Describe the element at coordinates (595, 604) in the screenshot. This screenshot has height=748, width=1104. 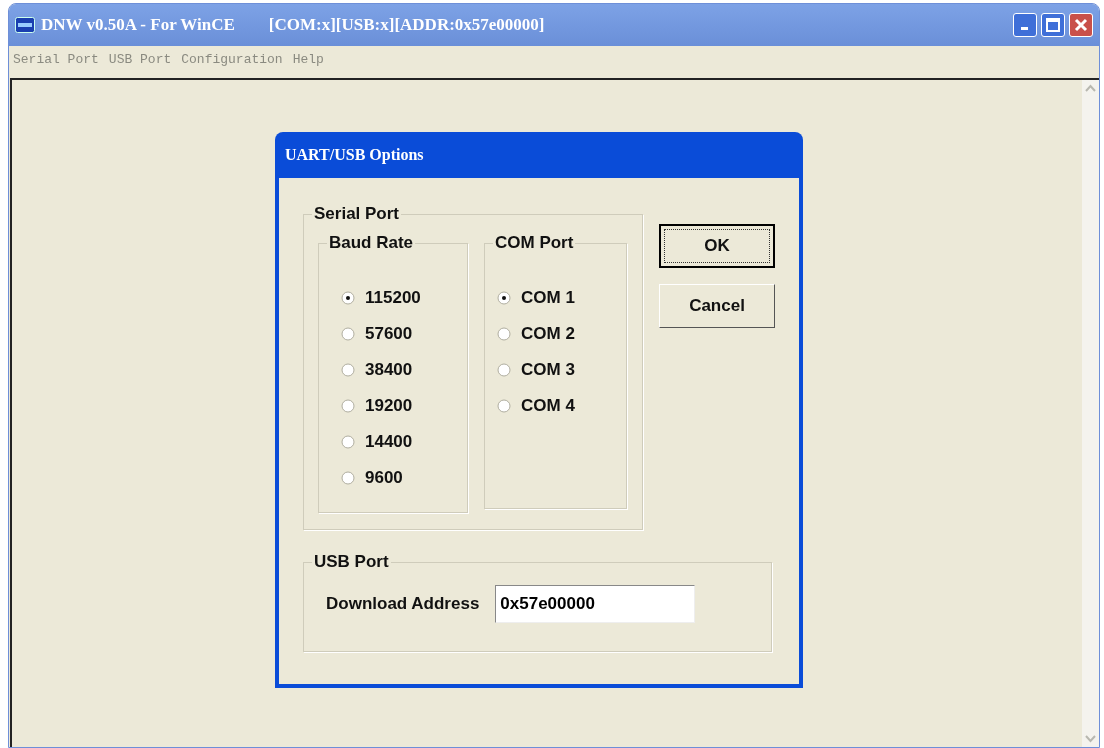
I see `address-field: 0x57e00000` at that location.